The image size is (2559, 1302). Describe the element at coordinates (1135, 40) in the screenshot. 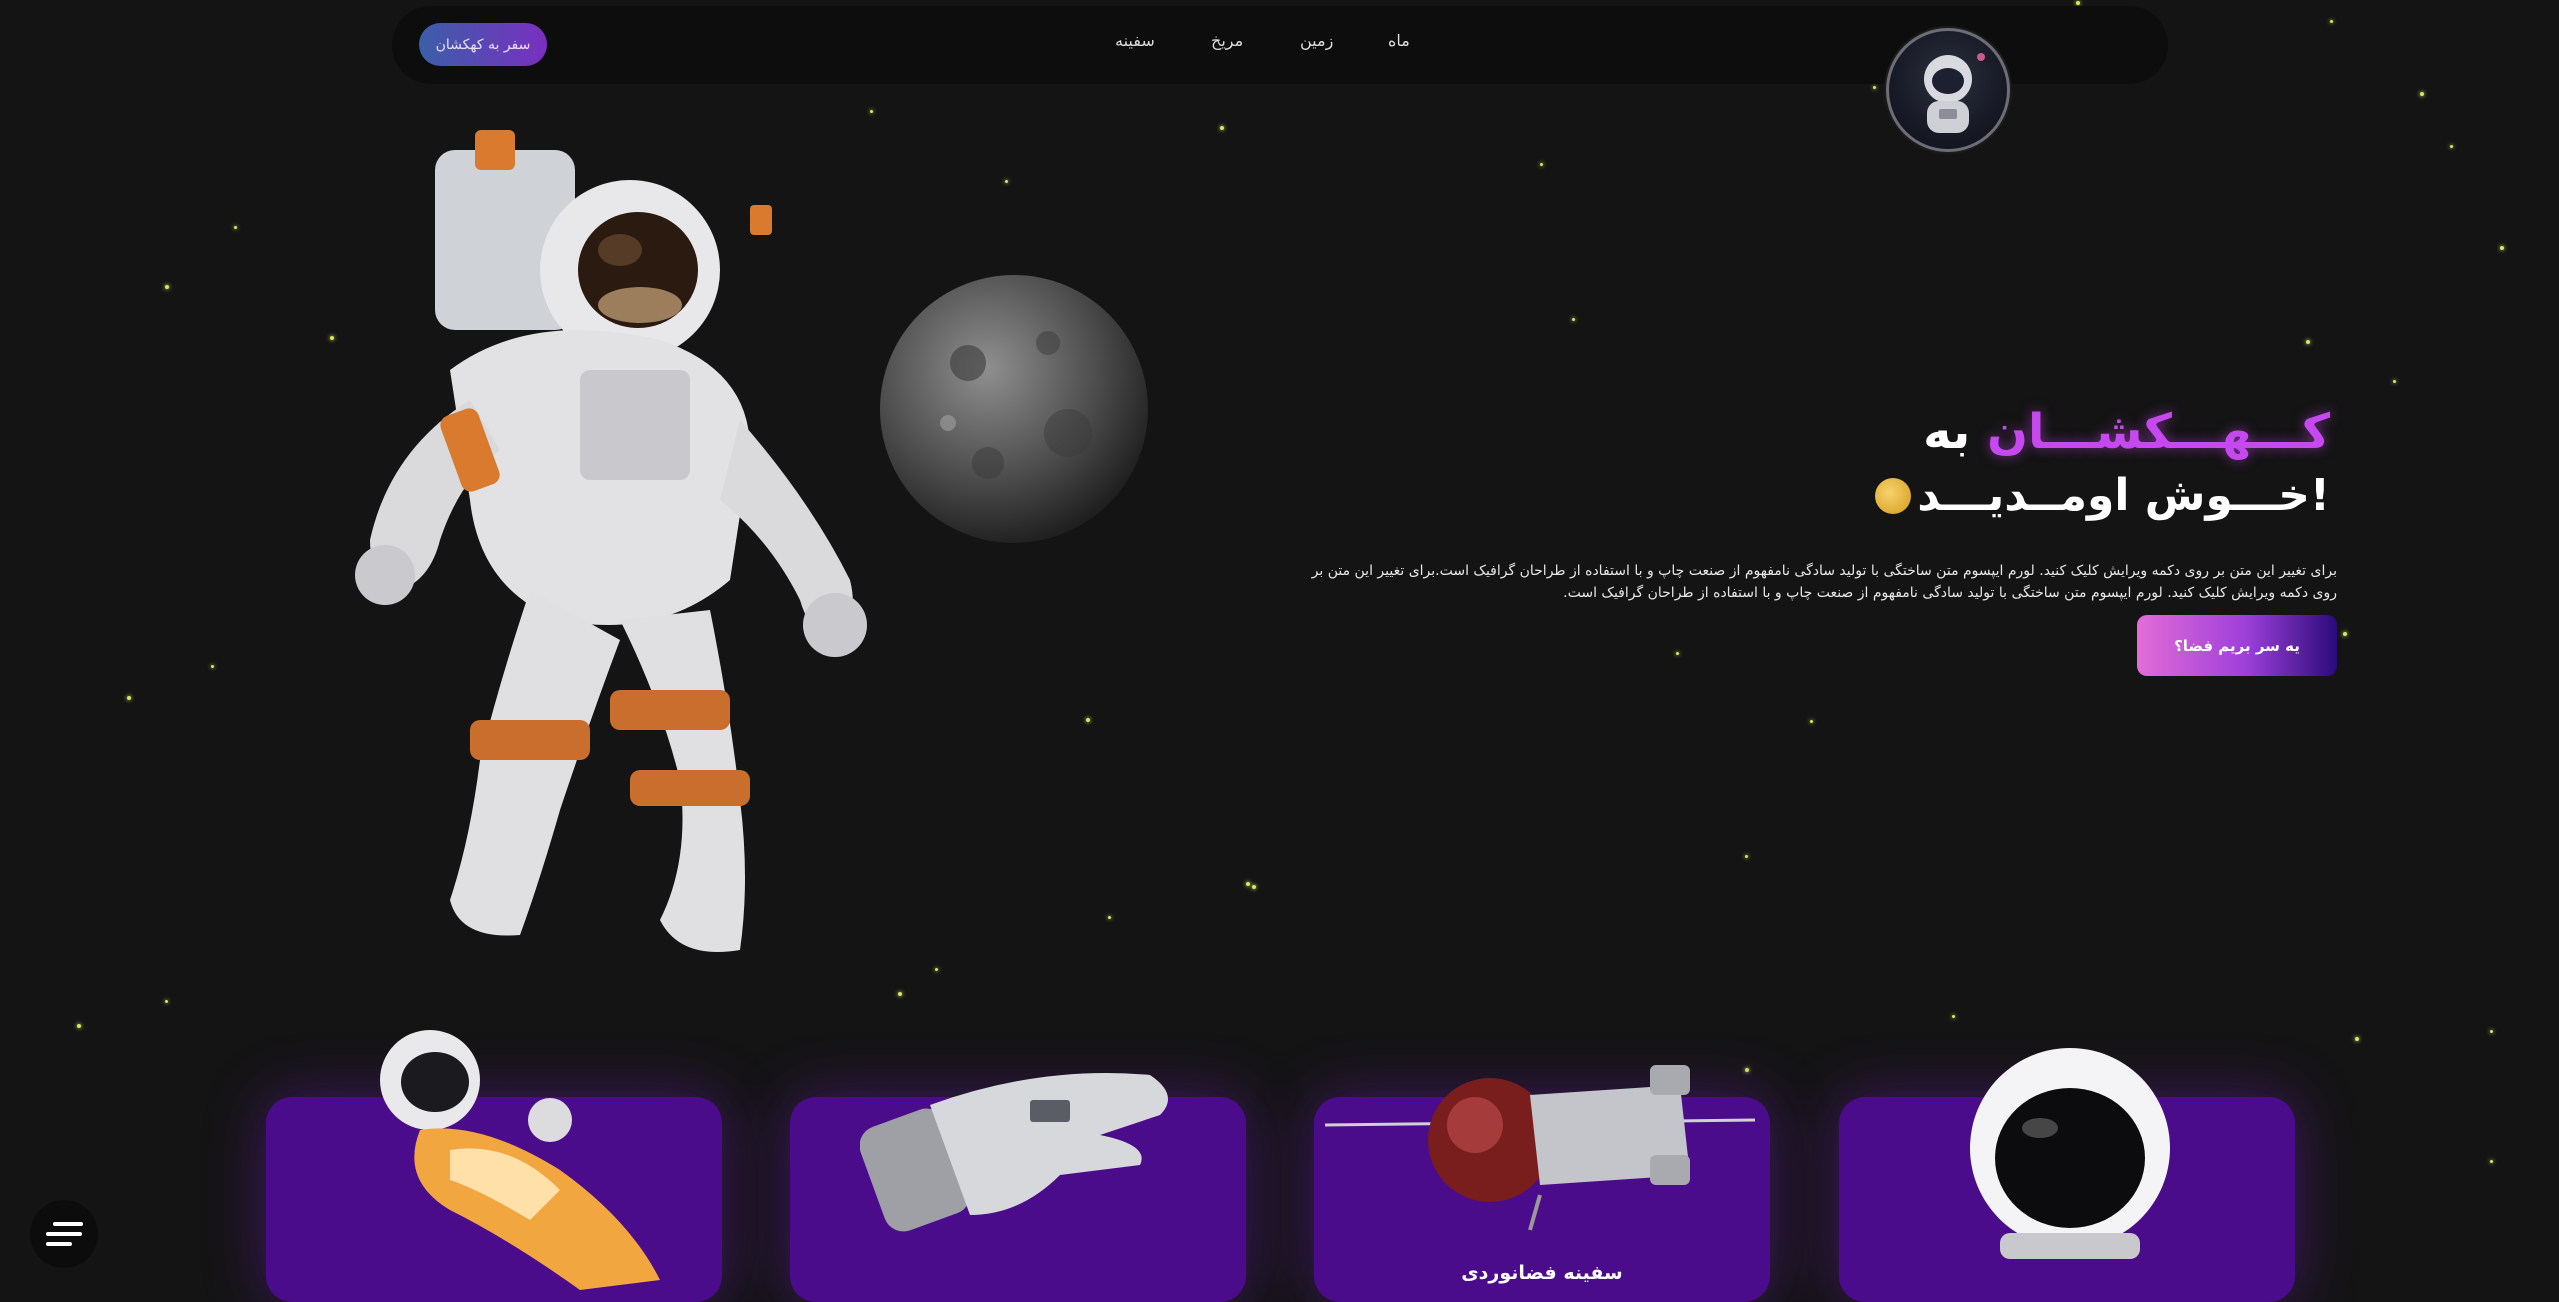

I see `nav-link-spaceship: سفینه` at that location.